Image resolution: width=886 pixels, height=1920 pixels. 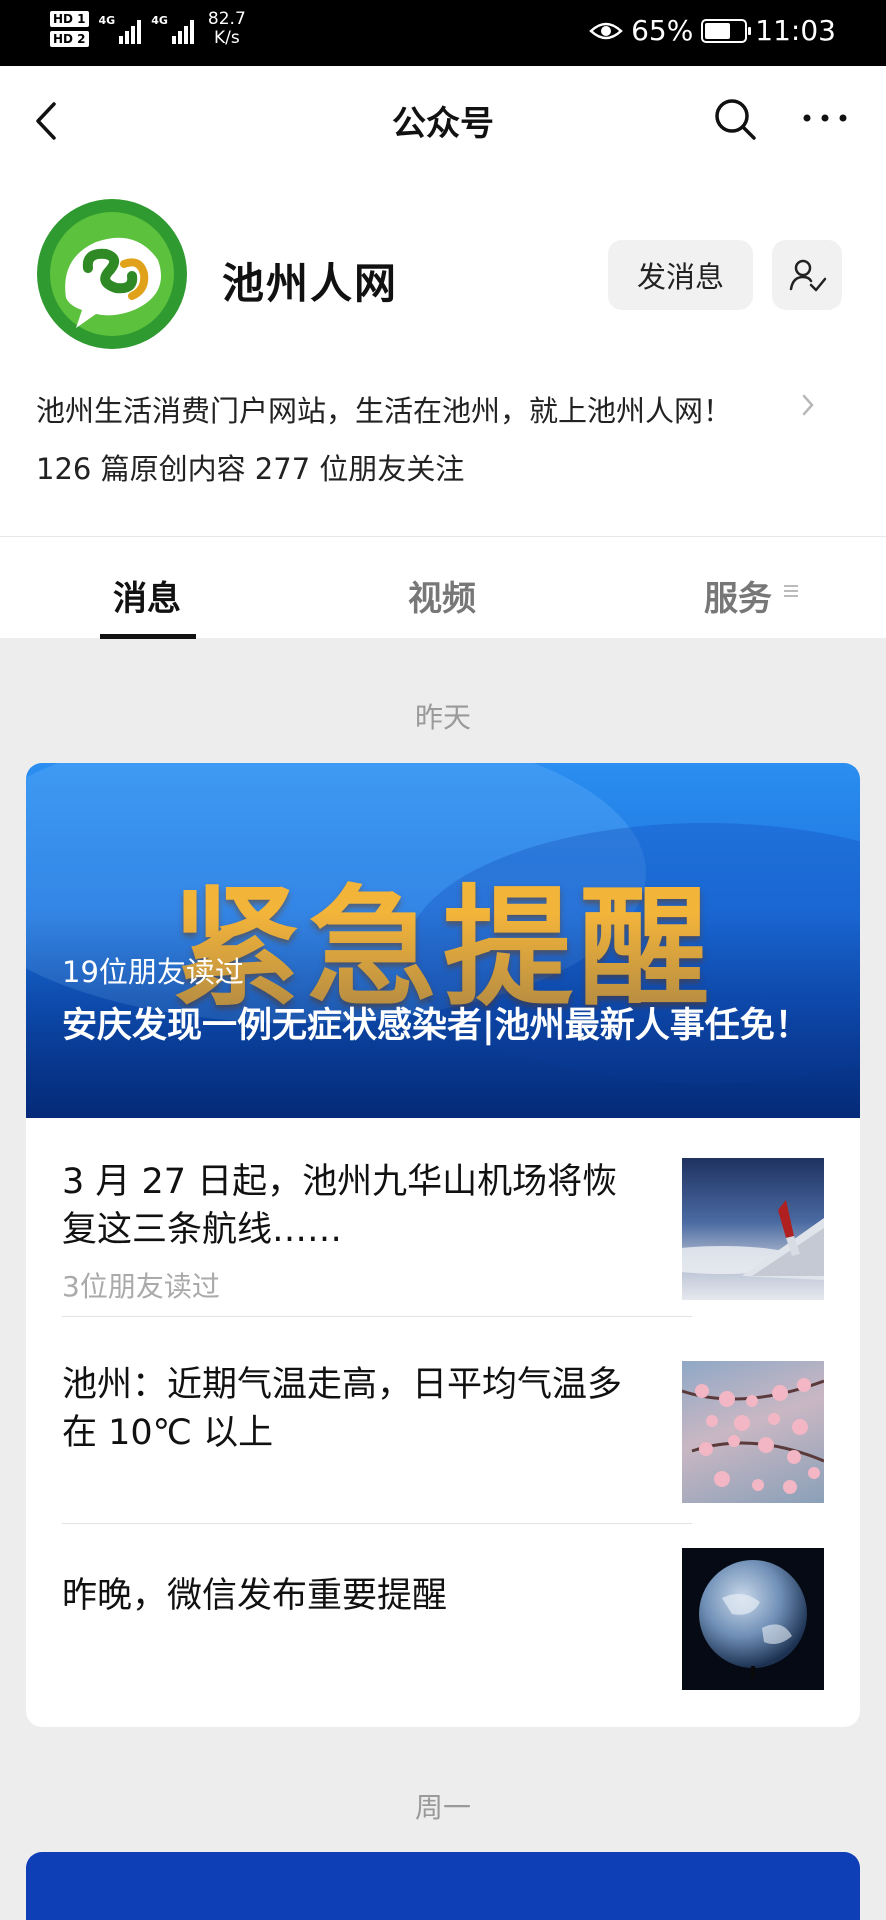 I want to click on clock: 11:03, so click(x=795, y=30).